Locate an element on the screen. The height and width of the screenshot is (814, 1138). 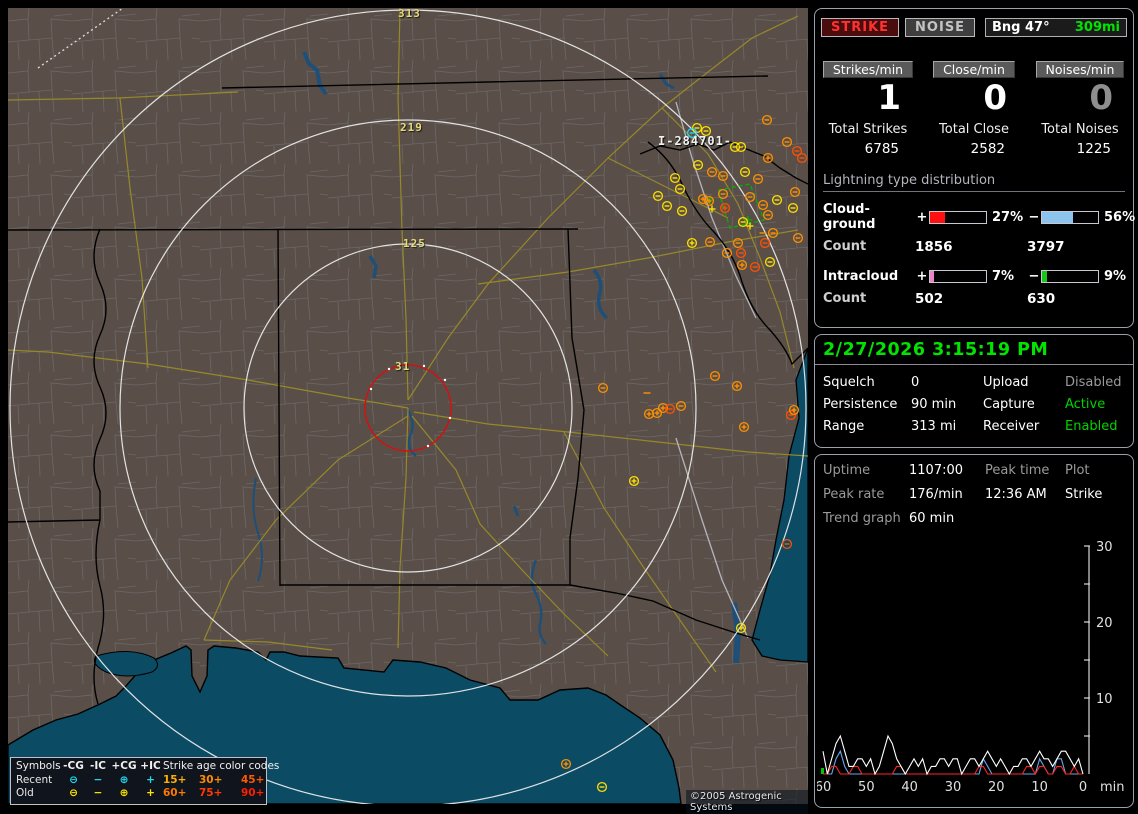
legend-age-code: 90+ is located at coordinates (253, 793).